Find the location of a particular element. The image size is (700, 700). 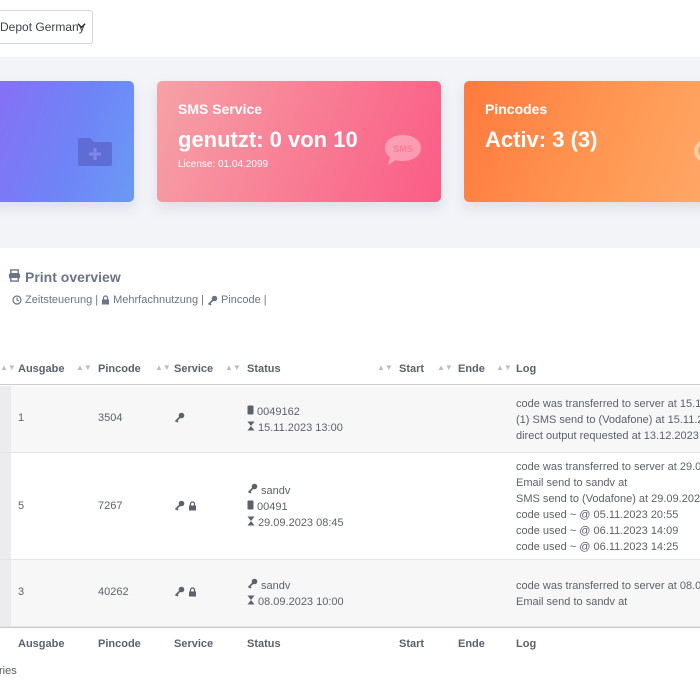

status-text: 15.11.2023 13:00 is located at coordinates (300, 428).